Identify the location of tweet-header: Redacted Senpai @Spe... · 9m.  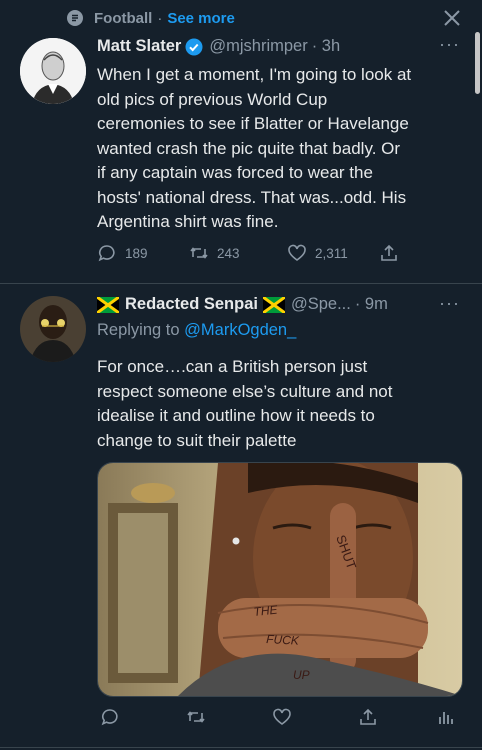
(242, 304).